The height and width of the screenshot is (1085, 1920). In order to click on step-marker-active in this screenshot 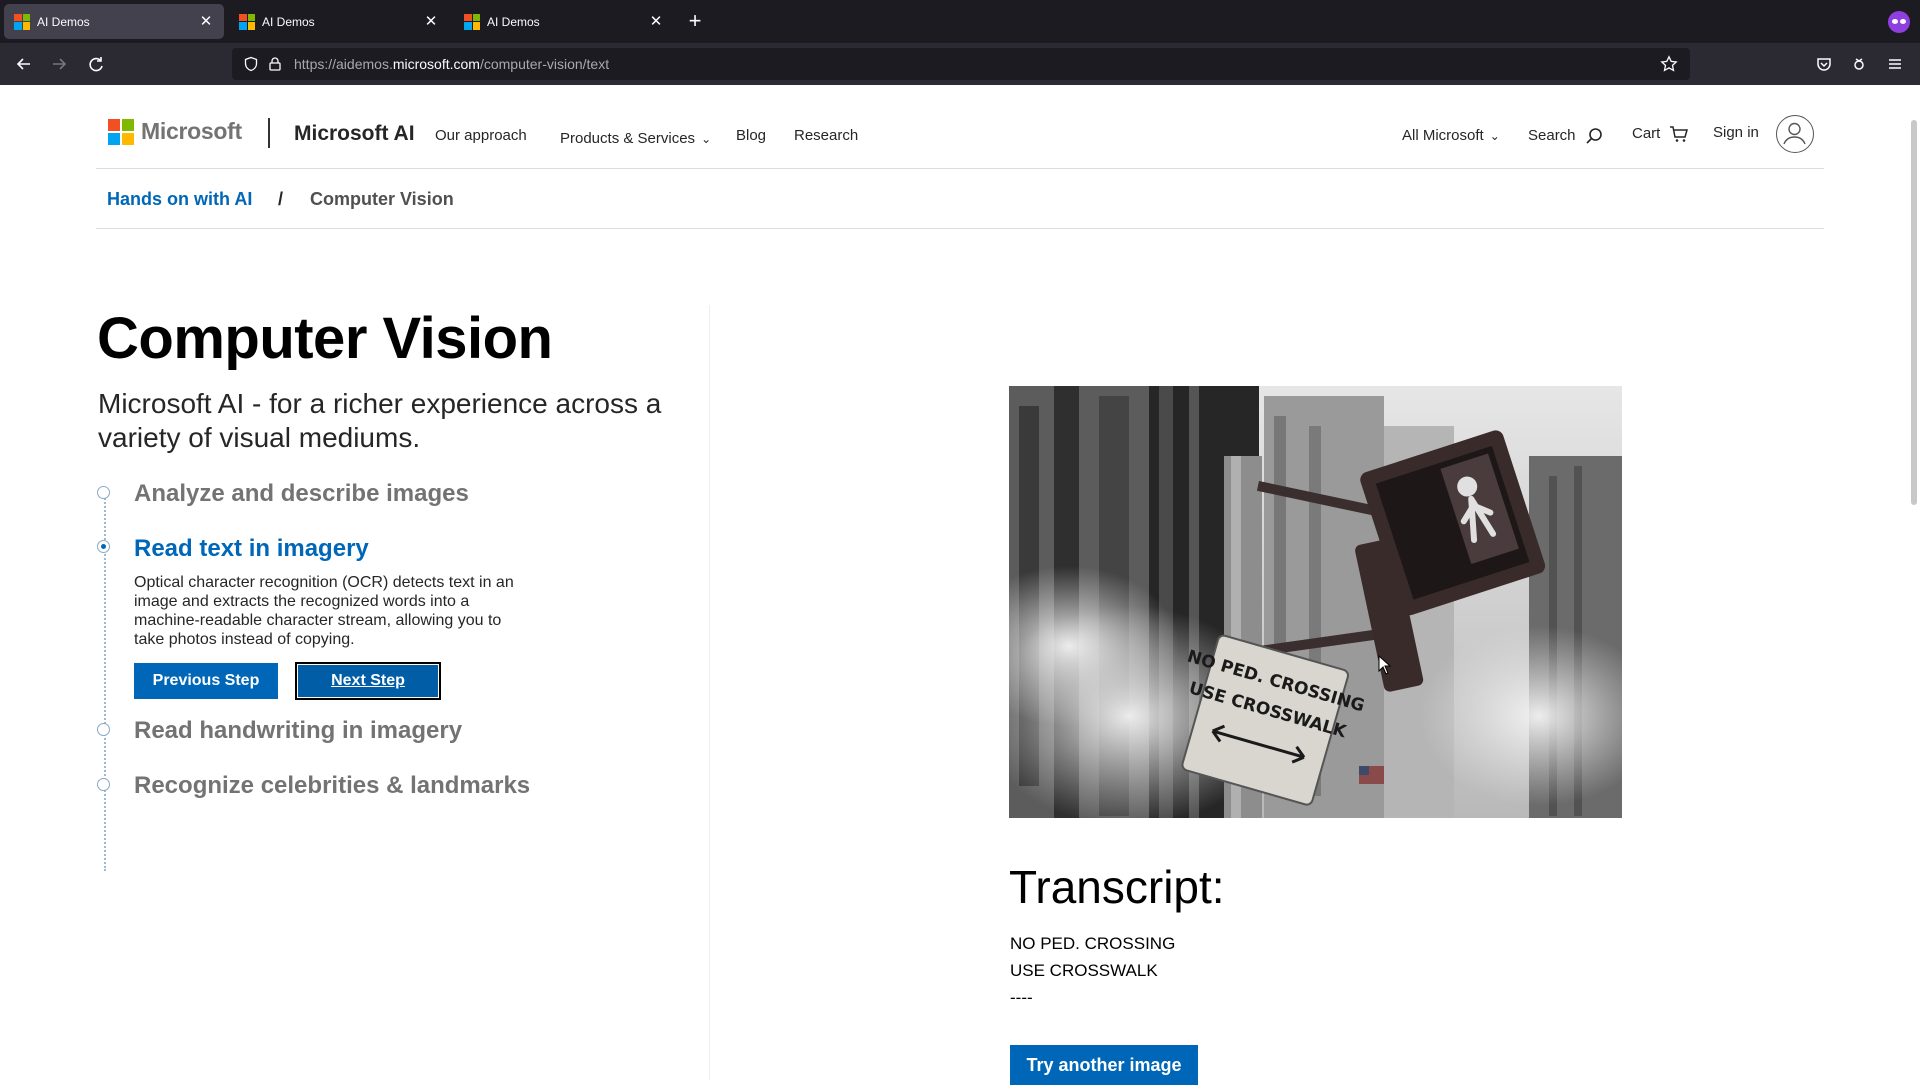, I will do `click(103, 546)`.